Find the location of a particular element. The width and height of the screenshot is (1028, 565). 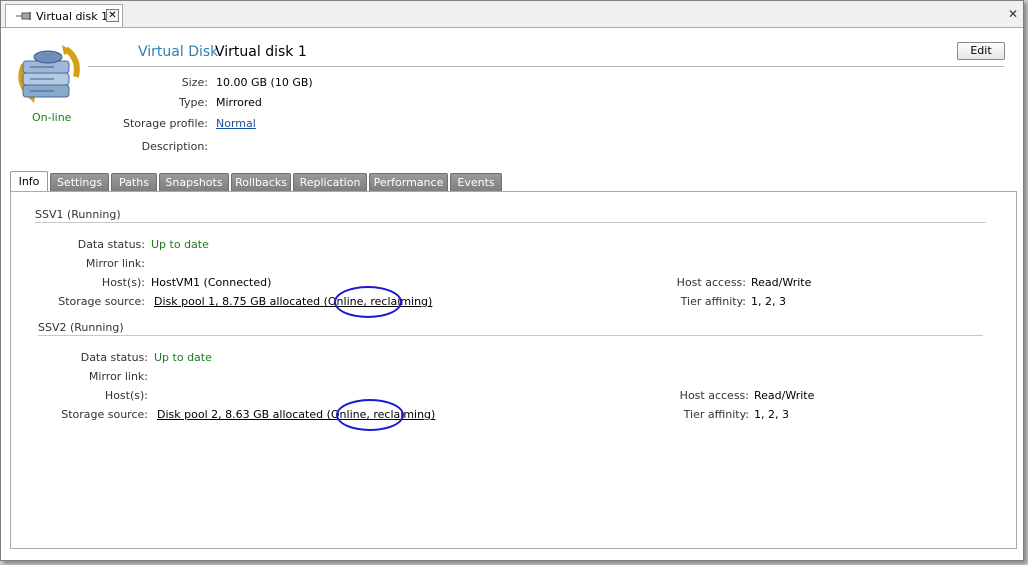

tab-events: Events is located at coordinates (476, 182).